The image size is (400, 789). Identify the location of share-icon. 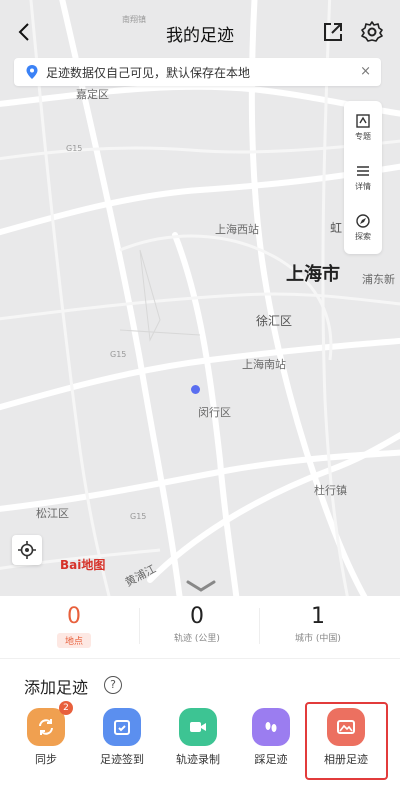
(333, 32).